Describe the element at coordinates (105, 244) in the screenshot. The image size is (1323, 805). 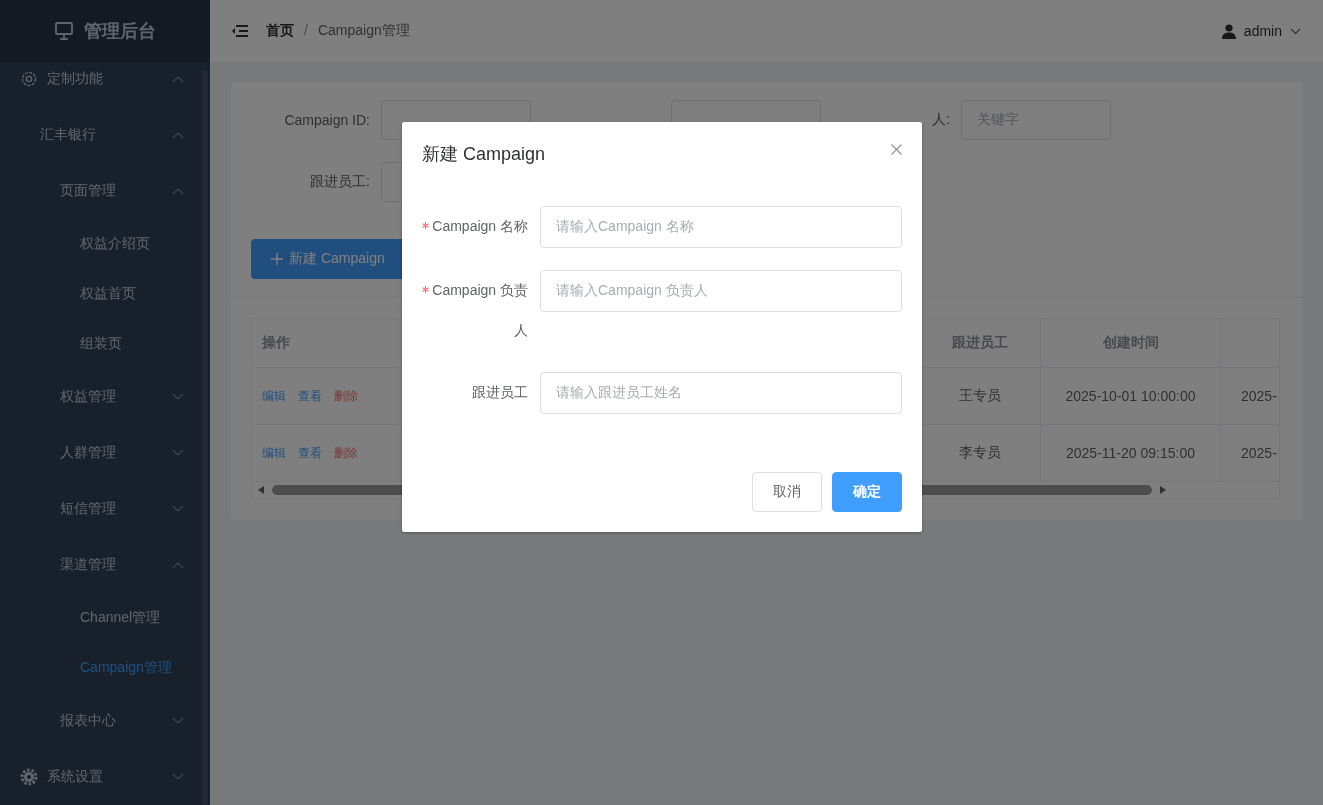
I see `menu-item: 权益介绍页` at that location.